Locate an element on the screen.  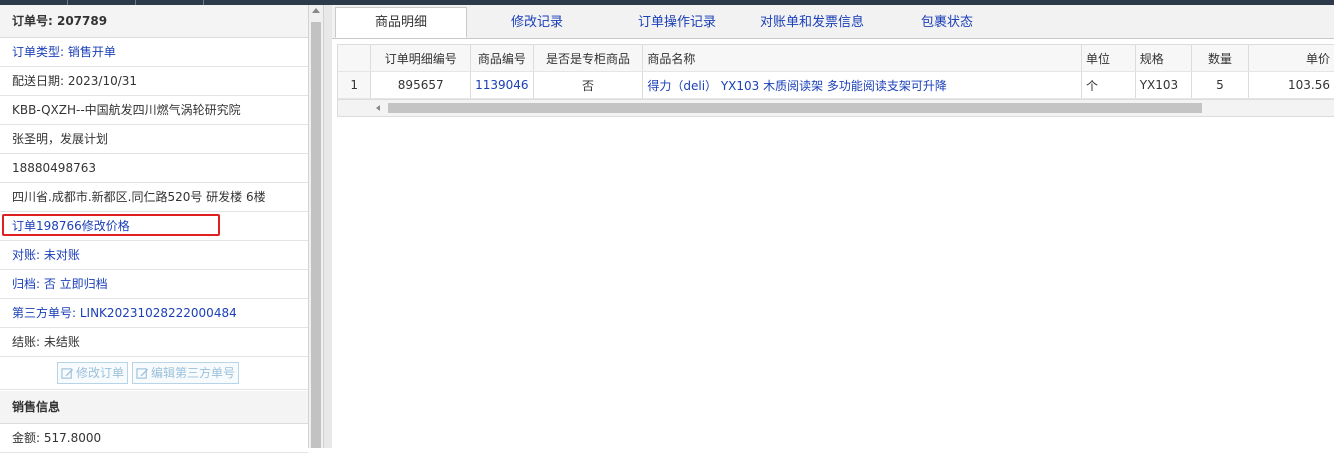
left-panel-scroll-thumb is located at coordinates (316, 235).